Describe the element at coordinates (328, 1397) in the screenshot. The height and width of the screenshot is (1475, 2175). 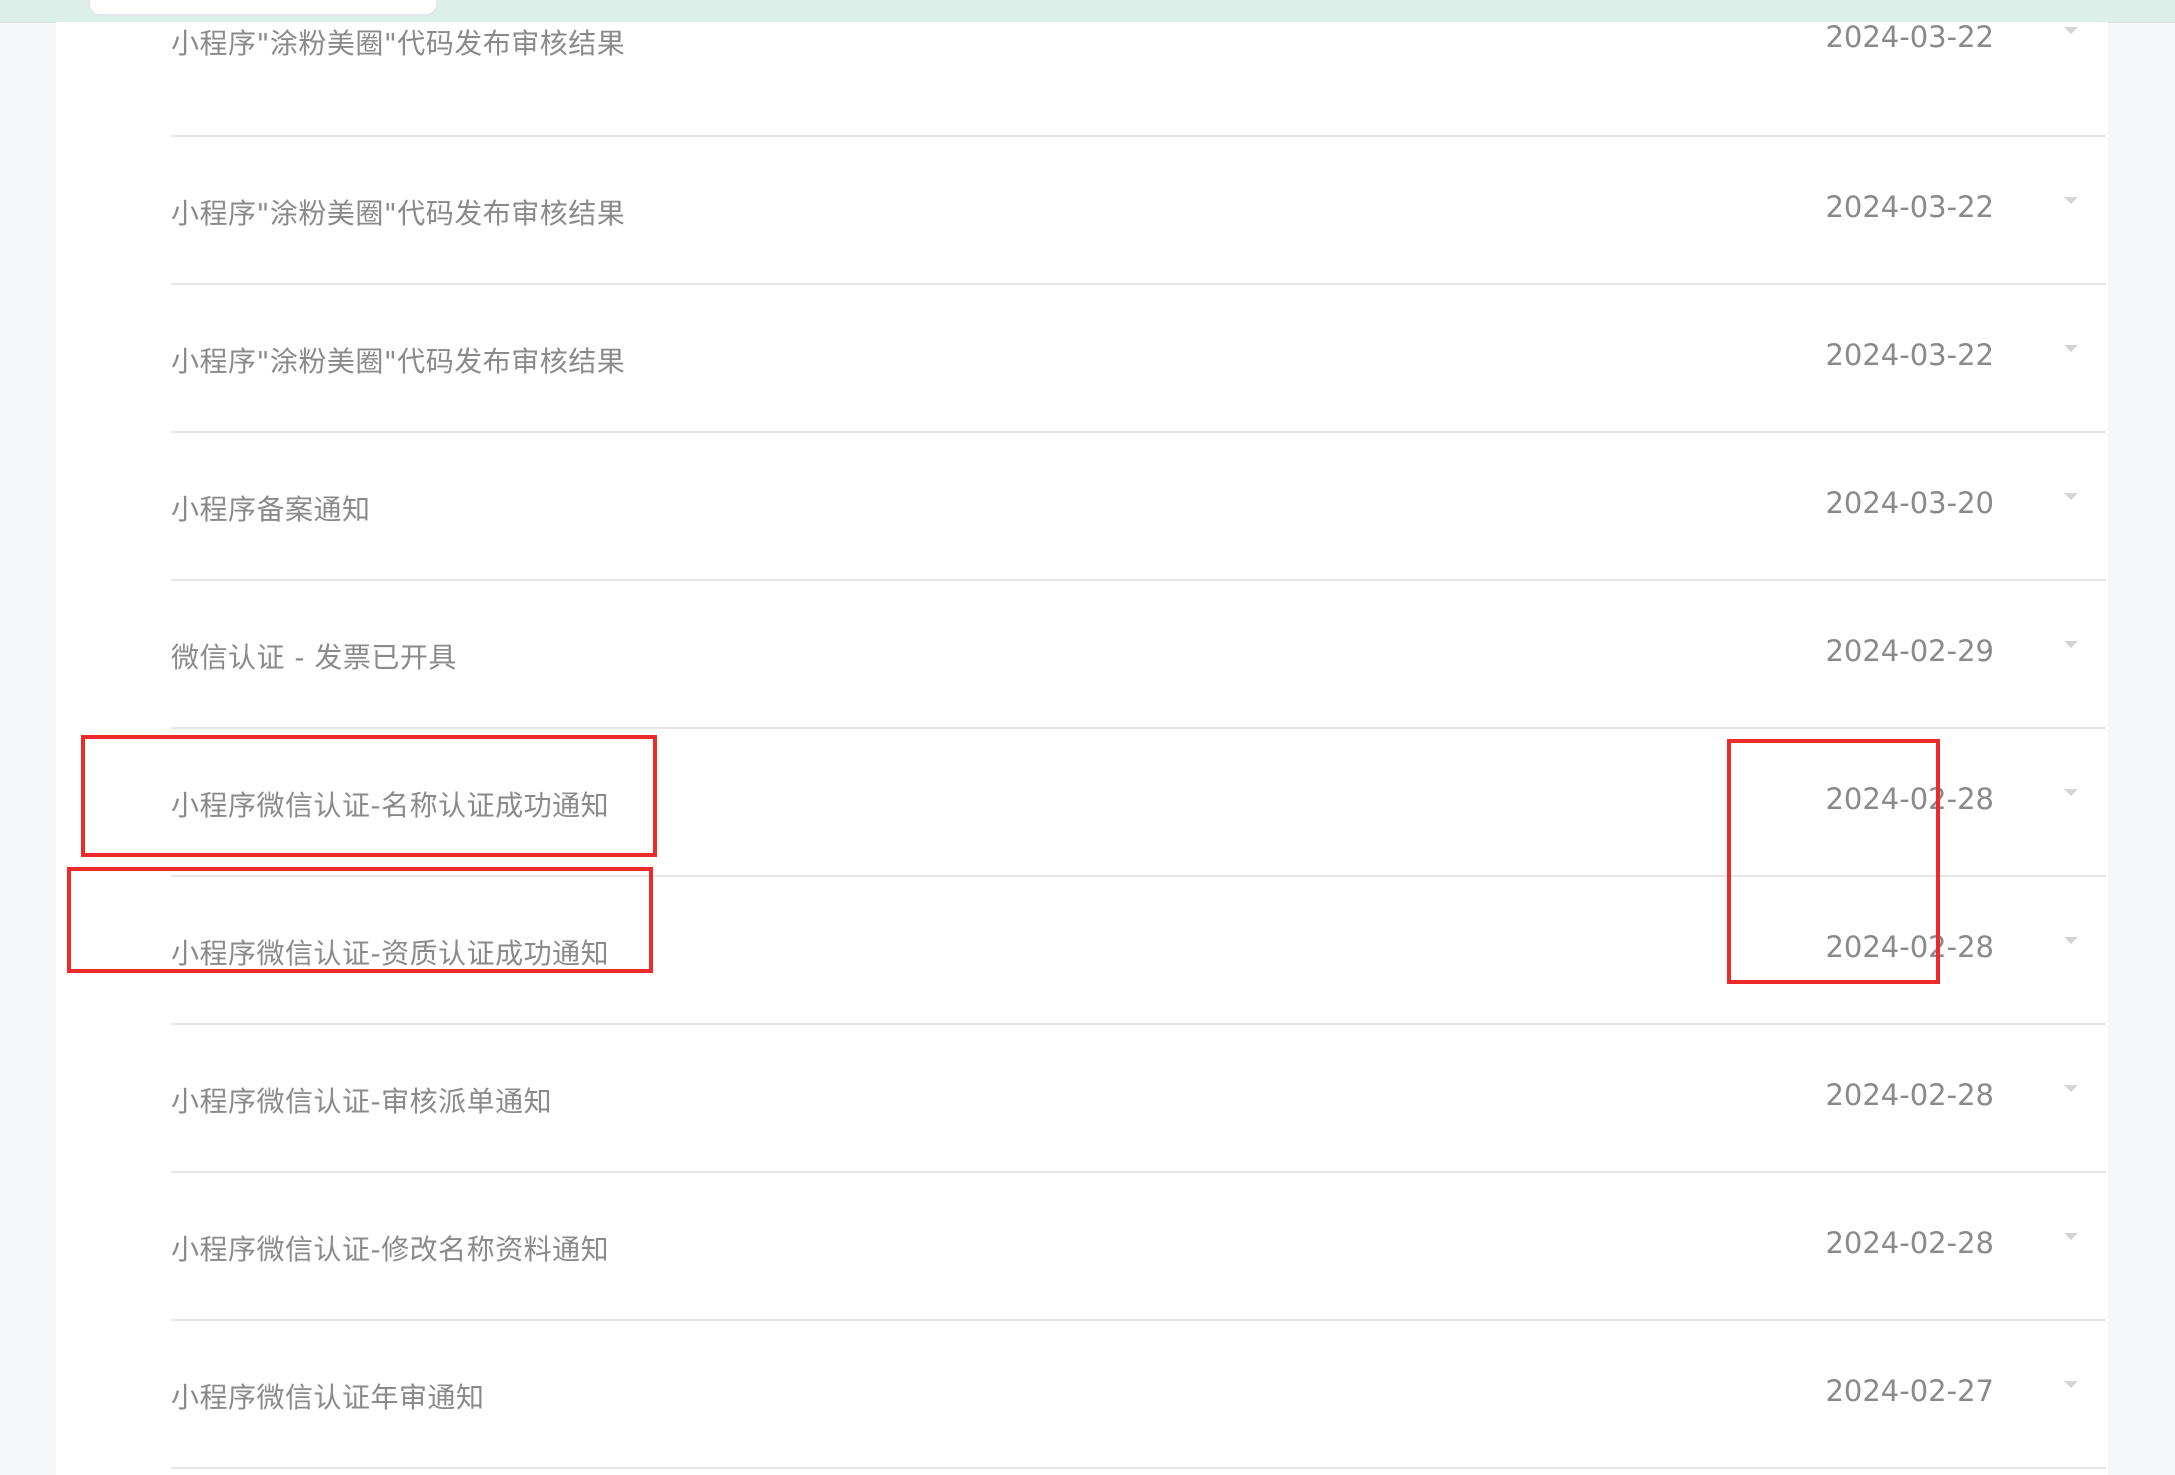
I see `notification-title: 小程序微信认证年审通知` at that location.